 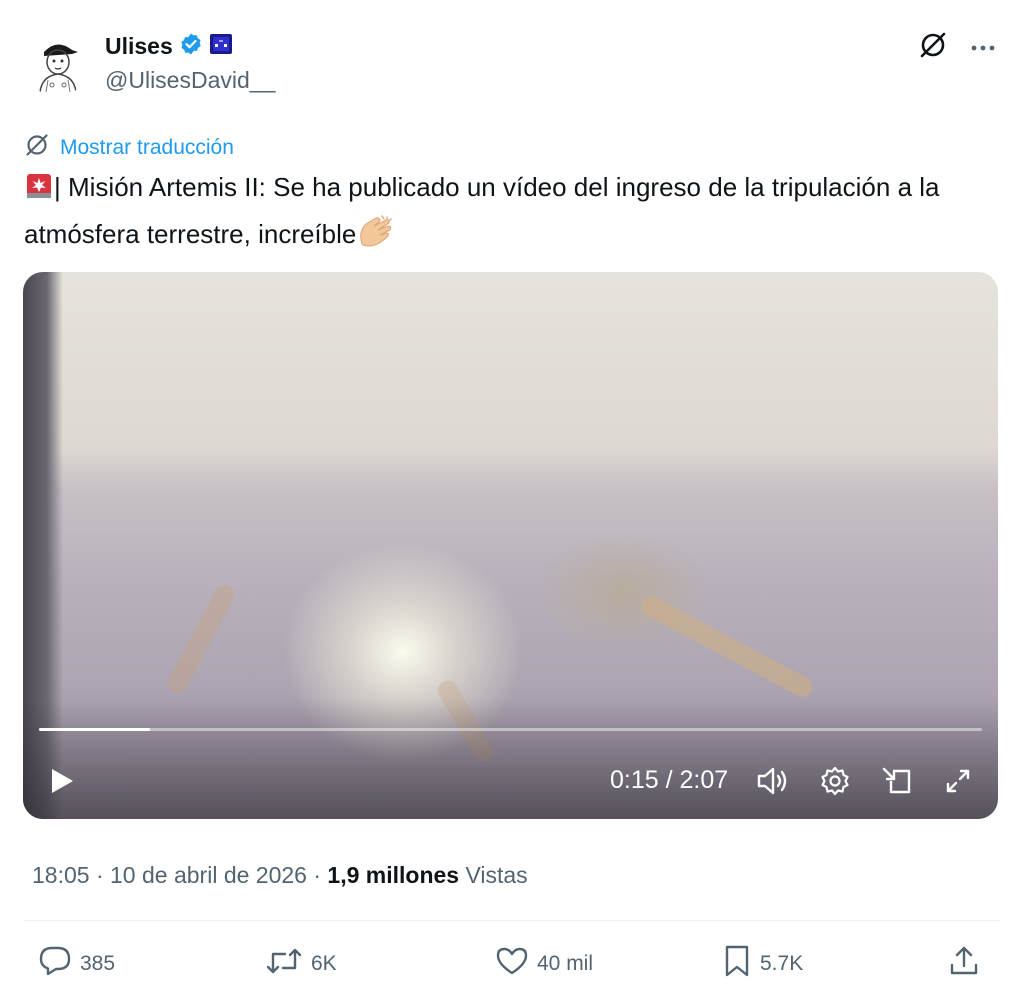 I want to click on like-count: 40 mil, so click(x=565, y=963).